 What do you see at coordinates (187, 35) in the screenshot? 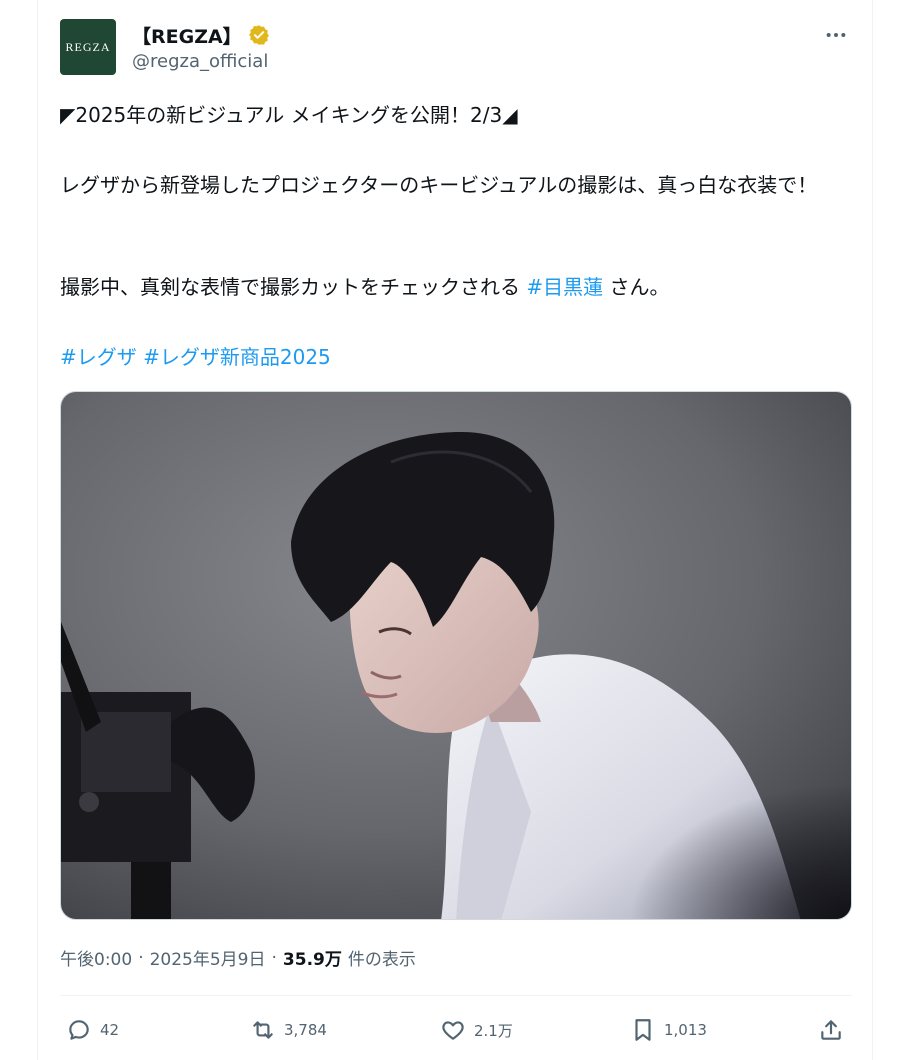
I see `display-name: 【REGZA】` at bounding box center [187, 35].